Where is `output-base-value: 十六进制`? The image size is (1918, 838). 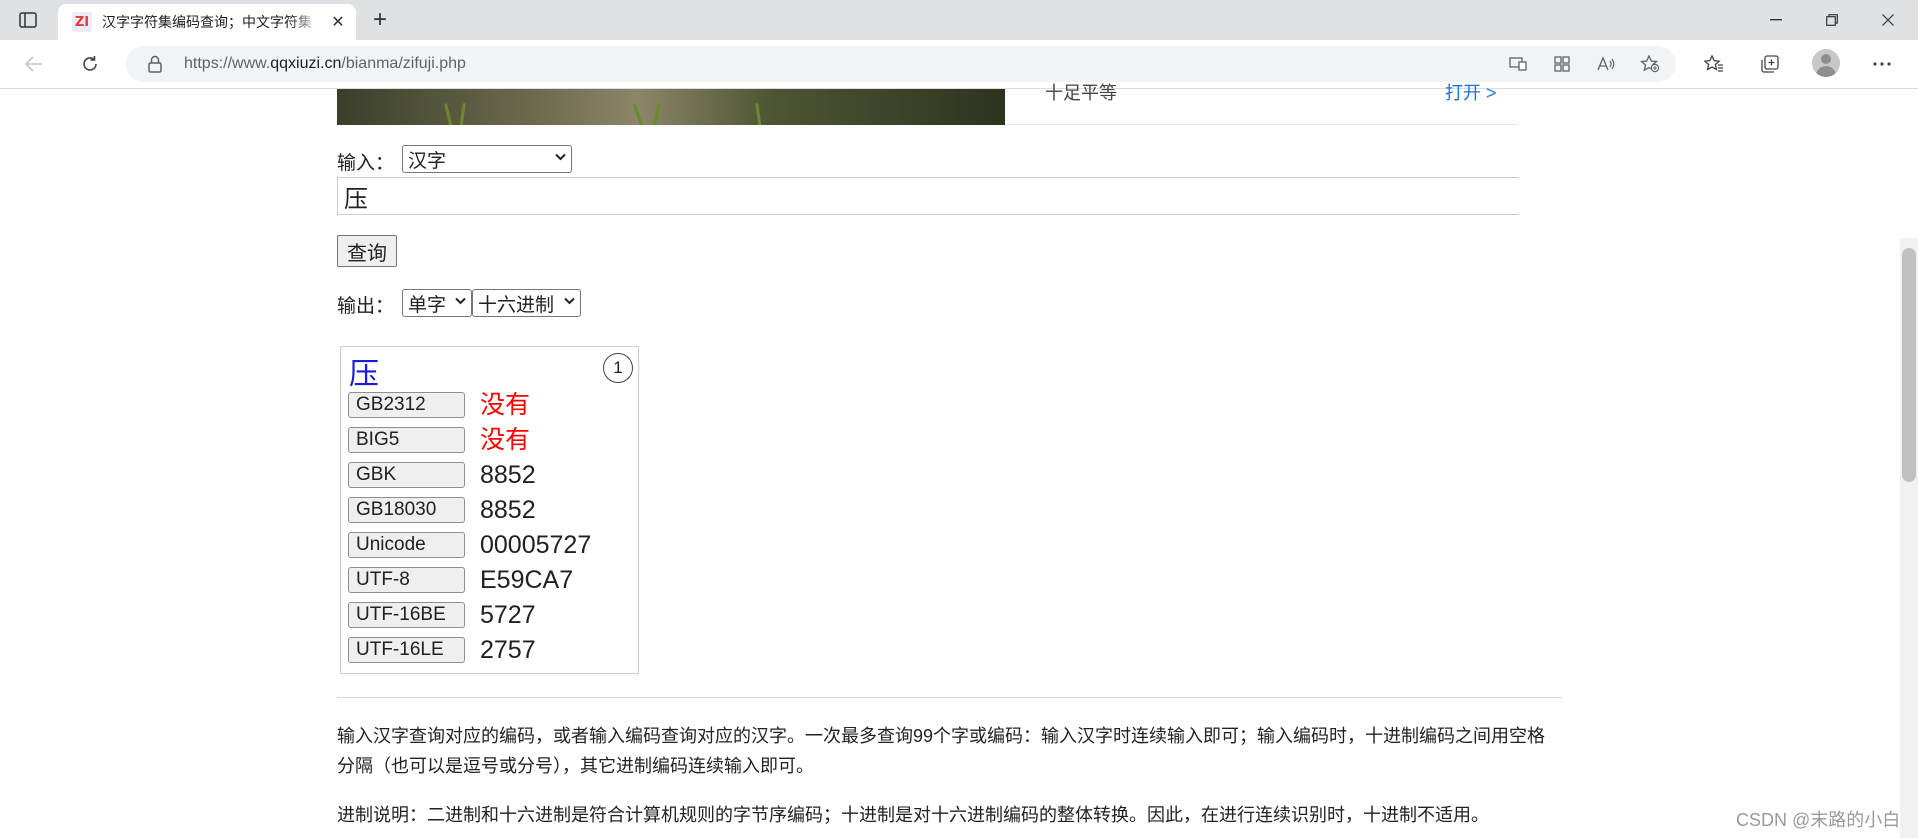
output-base-value: 十六进制 is located at coordinates (516, 305).